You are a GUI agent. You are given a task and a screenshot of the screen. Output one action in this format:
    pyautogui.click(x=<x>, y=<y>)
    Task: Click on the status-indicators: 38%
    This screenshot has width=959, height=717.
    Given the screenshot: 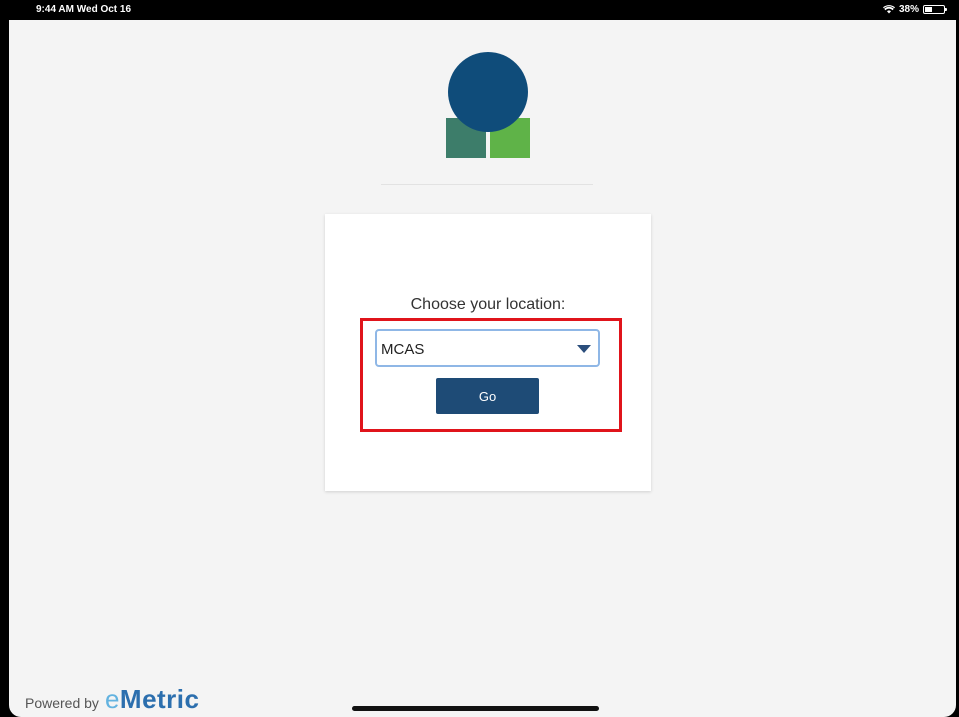 What is the action you would take?
    pyautogui.click(x=914, y=9)
    